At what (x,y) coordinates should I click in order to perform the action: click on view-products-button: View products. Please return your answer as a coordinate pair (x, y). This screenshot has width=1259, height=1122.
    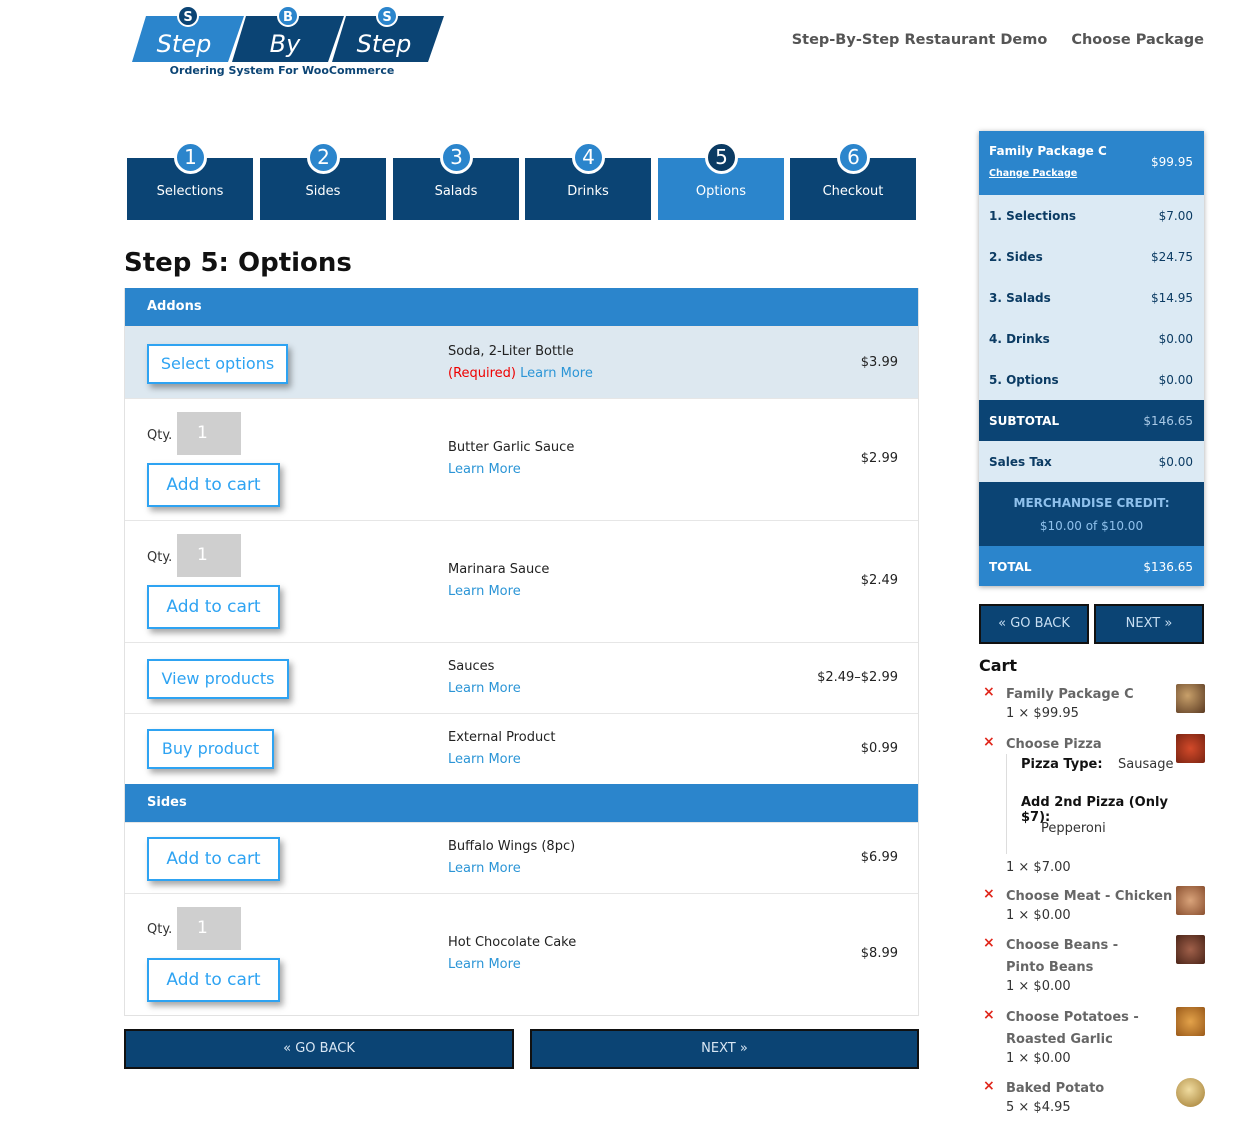
    Looking at the image, I should click on (218, 679).